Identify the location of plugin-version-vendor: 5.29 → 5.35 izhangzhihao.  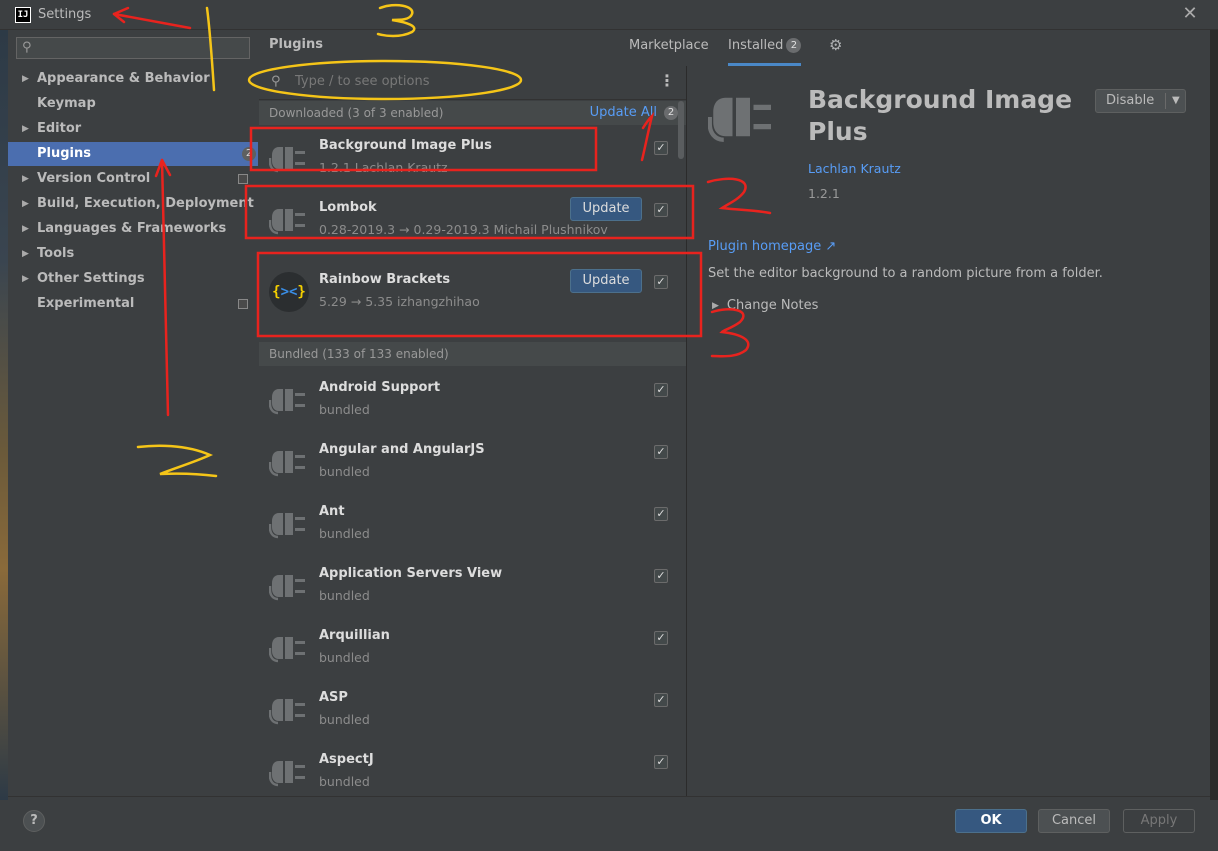
(399, 301).